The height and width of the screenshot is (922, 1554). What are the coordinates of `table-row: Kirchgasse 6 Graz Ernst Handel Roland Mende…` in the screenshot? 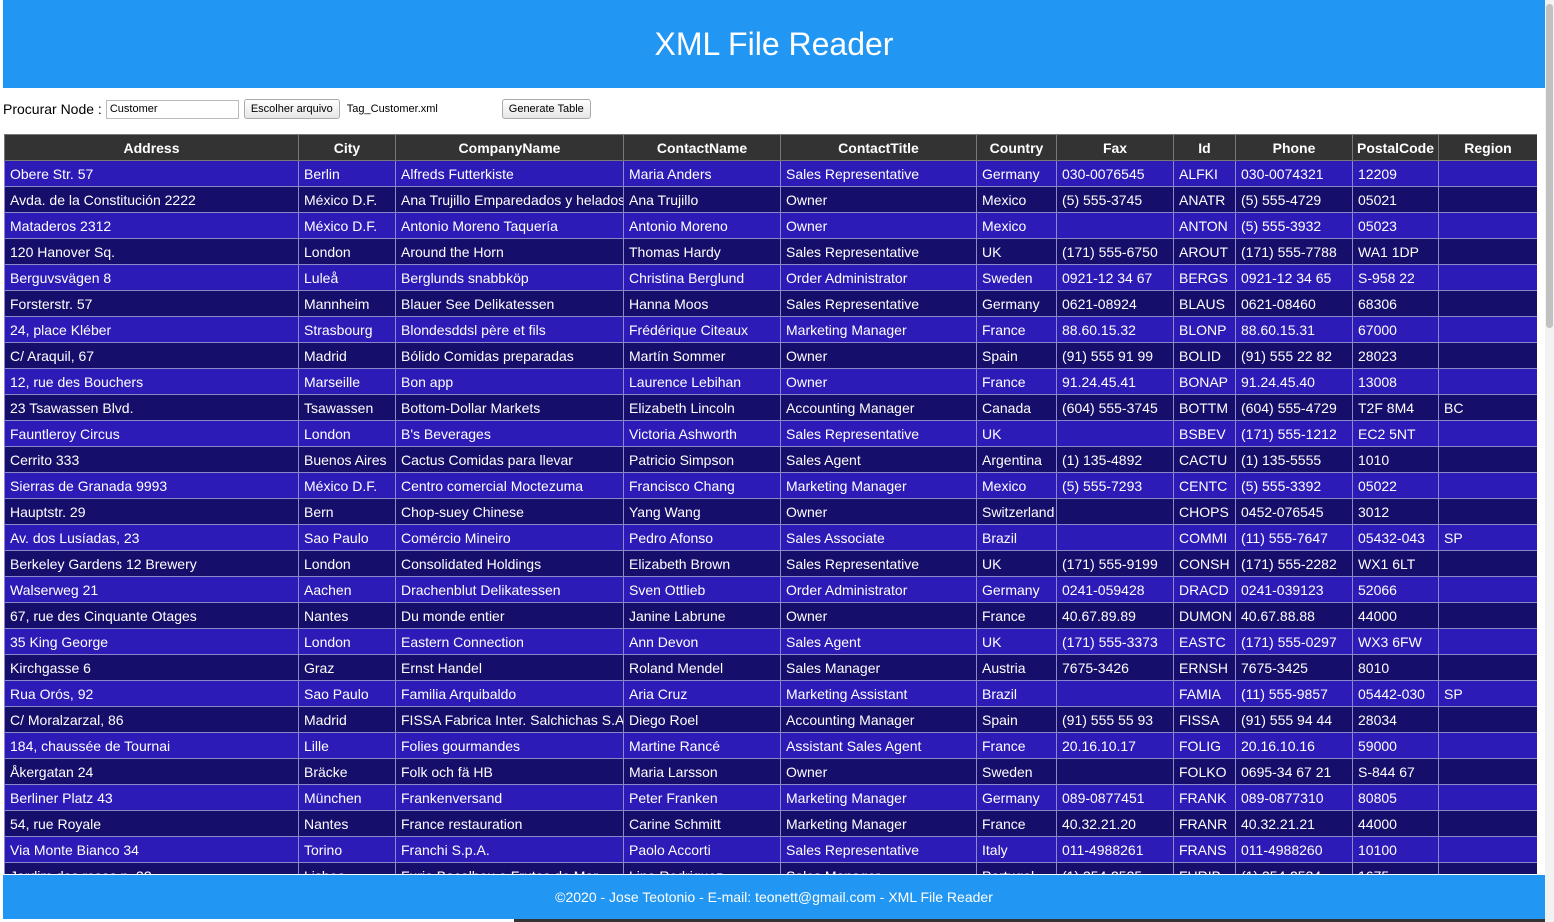 It's located at (770, 667).